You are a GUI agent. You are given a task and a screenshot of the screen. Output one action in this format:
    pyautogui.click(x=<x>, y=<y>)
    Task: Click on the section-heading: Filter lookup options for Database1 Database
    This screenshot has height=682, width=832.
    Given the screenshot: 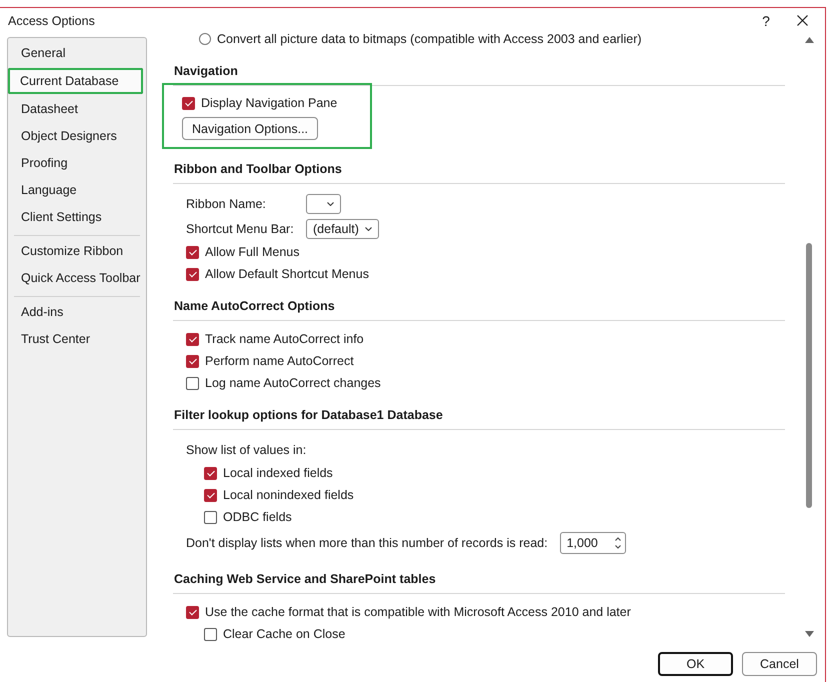 What is the action you would take?
    pyautogui.click(x=308, y=414)
    